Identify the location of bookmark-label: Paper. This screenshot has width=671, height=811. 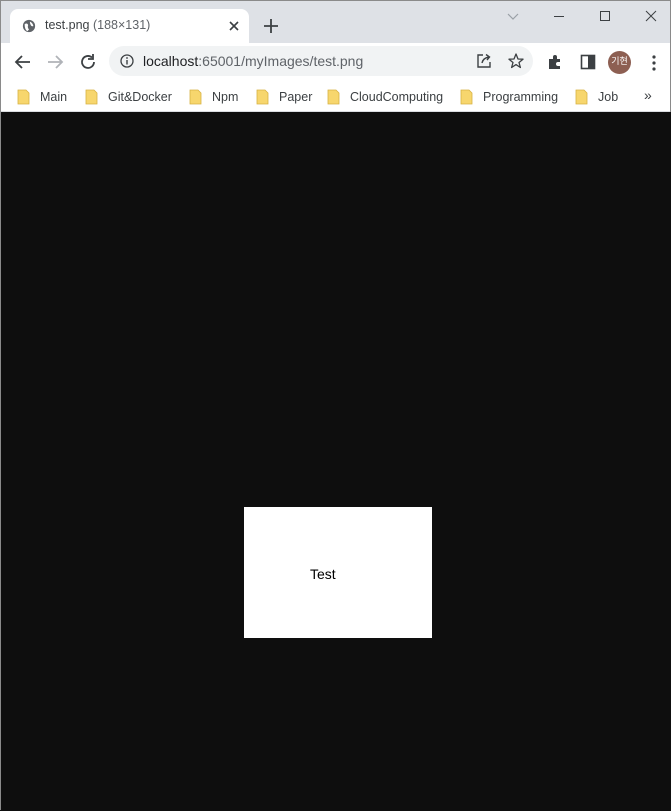
(296, 97).